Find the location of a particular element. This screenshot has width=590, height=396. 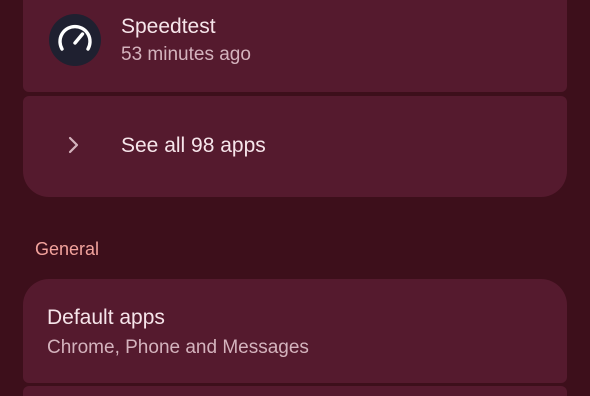

speedtest-gauge-icon is located at coordinates (75, 40).